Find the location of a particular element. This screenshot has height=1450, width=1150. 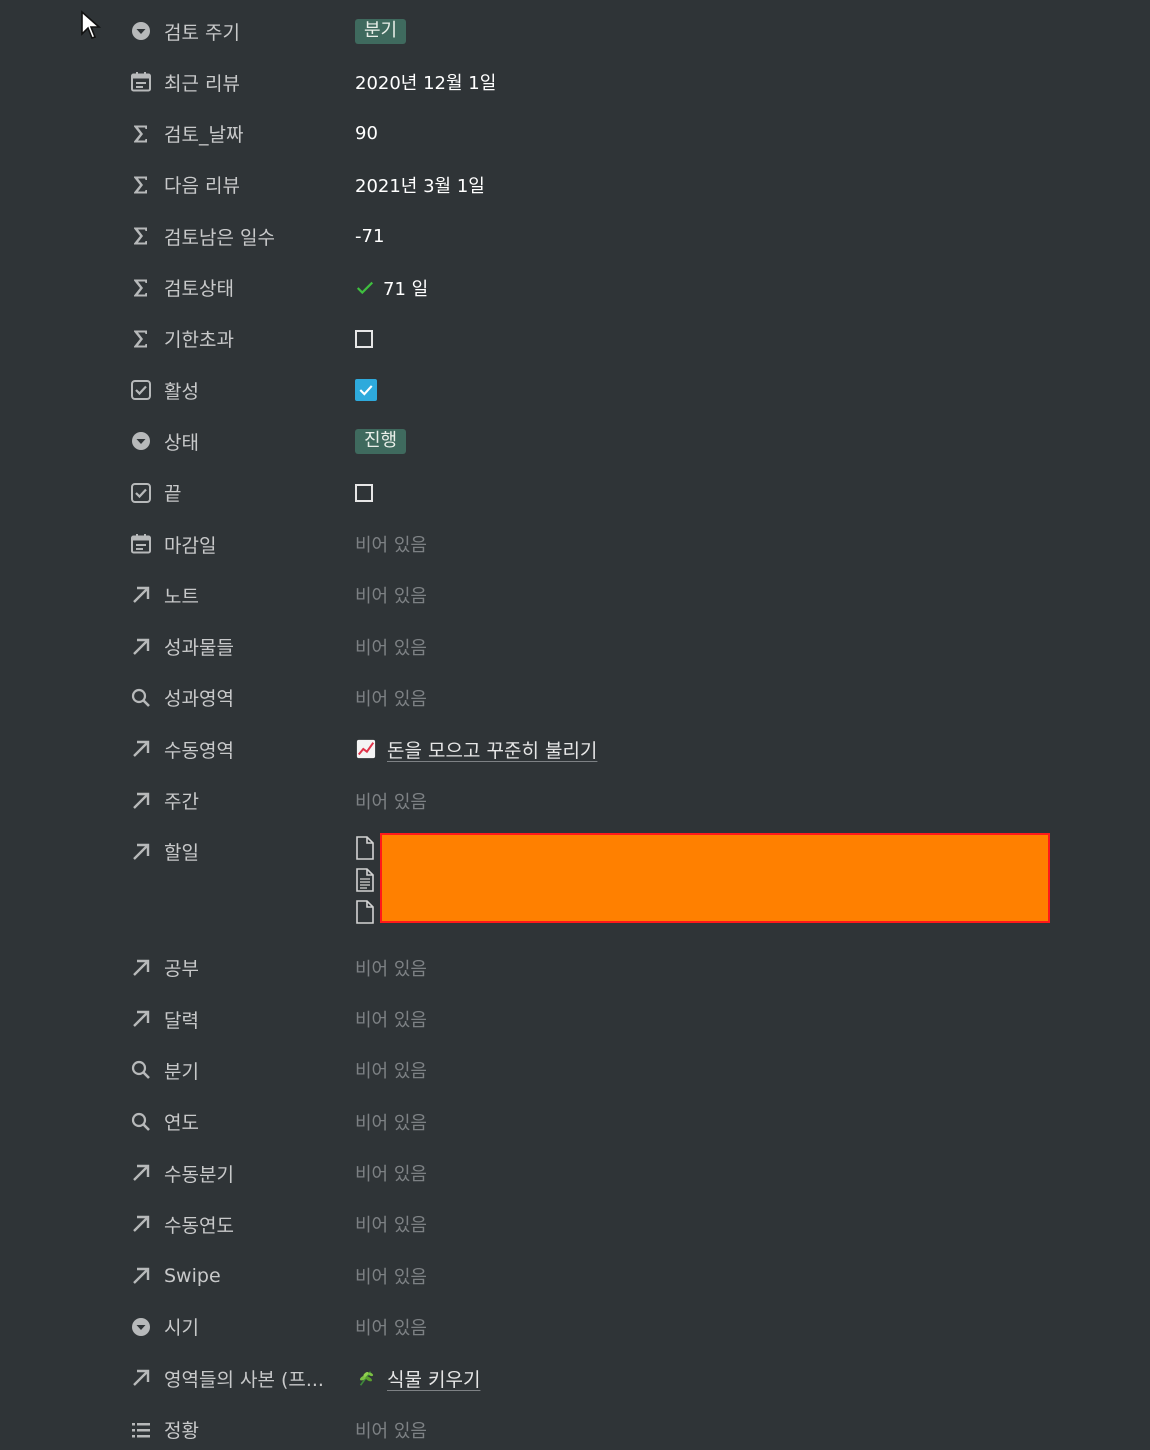

property-value: 90 is located at coordinates (366, 134).